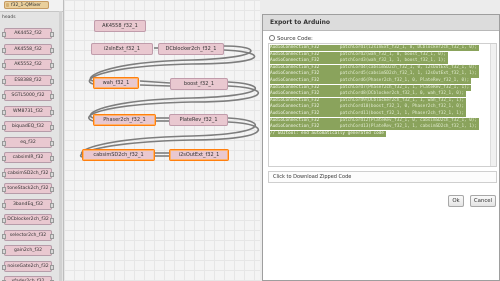 The width and height of the screenshot is (500, 281). What do you see at coordinates (28, 95) in the screenshot?
I see `palette-item: SGTL5000_f32` at bounding box center [28, 95].